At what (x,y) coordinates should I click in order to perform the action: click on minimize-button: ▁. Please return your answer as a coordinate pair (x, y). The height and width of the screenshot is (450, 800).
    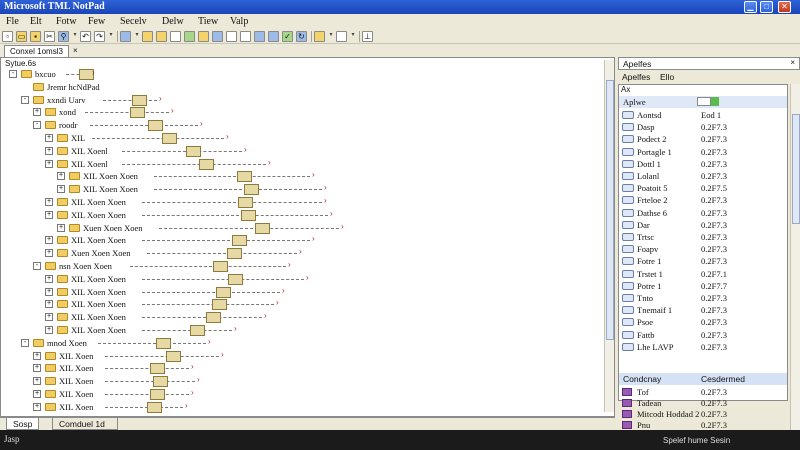
    Looking at the image, I should click on (750, 7).